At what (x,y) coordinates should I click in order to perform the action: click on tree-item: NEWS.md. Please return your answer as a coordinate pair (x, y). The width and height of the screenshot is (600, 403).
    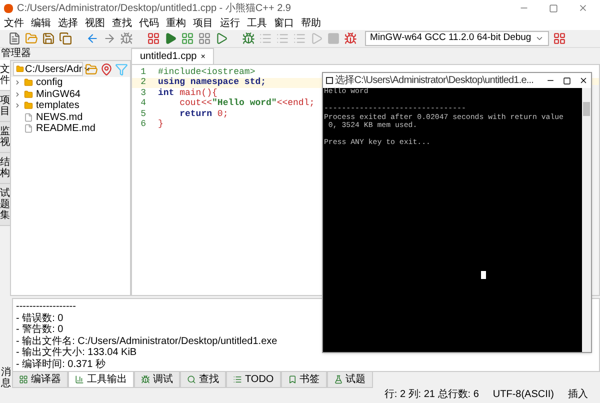
    Looking at the image, I should click on (70, 117).